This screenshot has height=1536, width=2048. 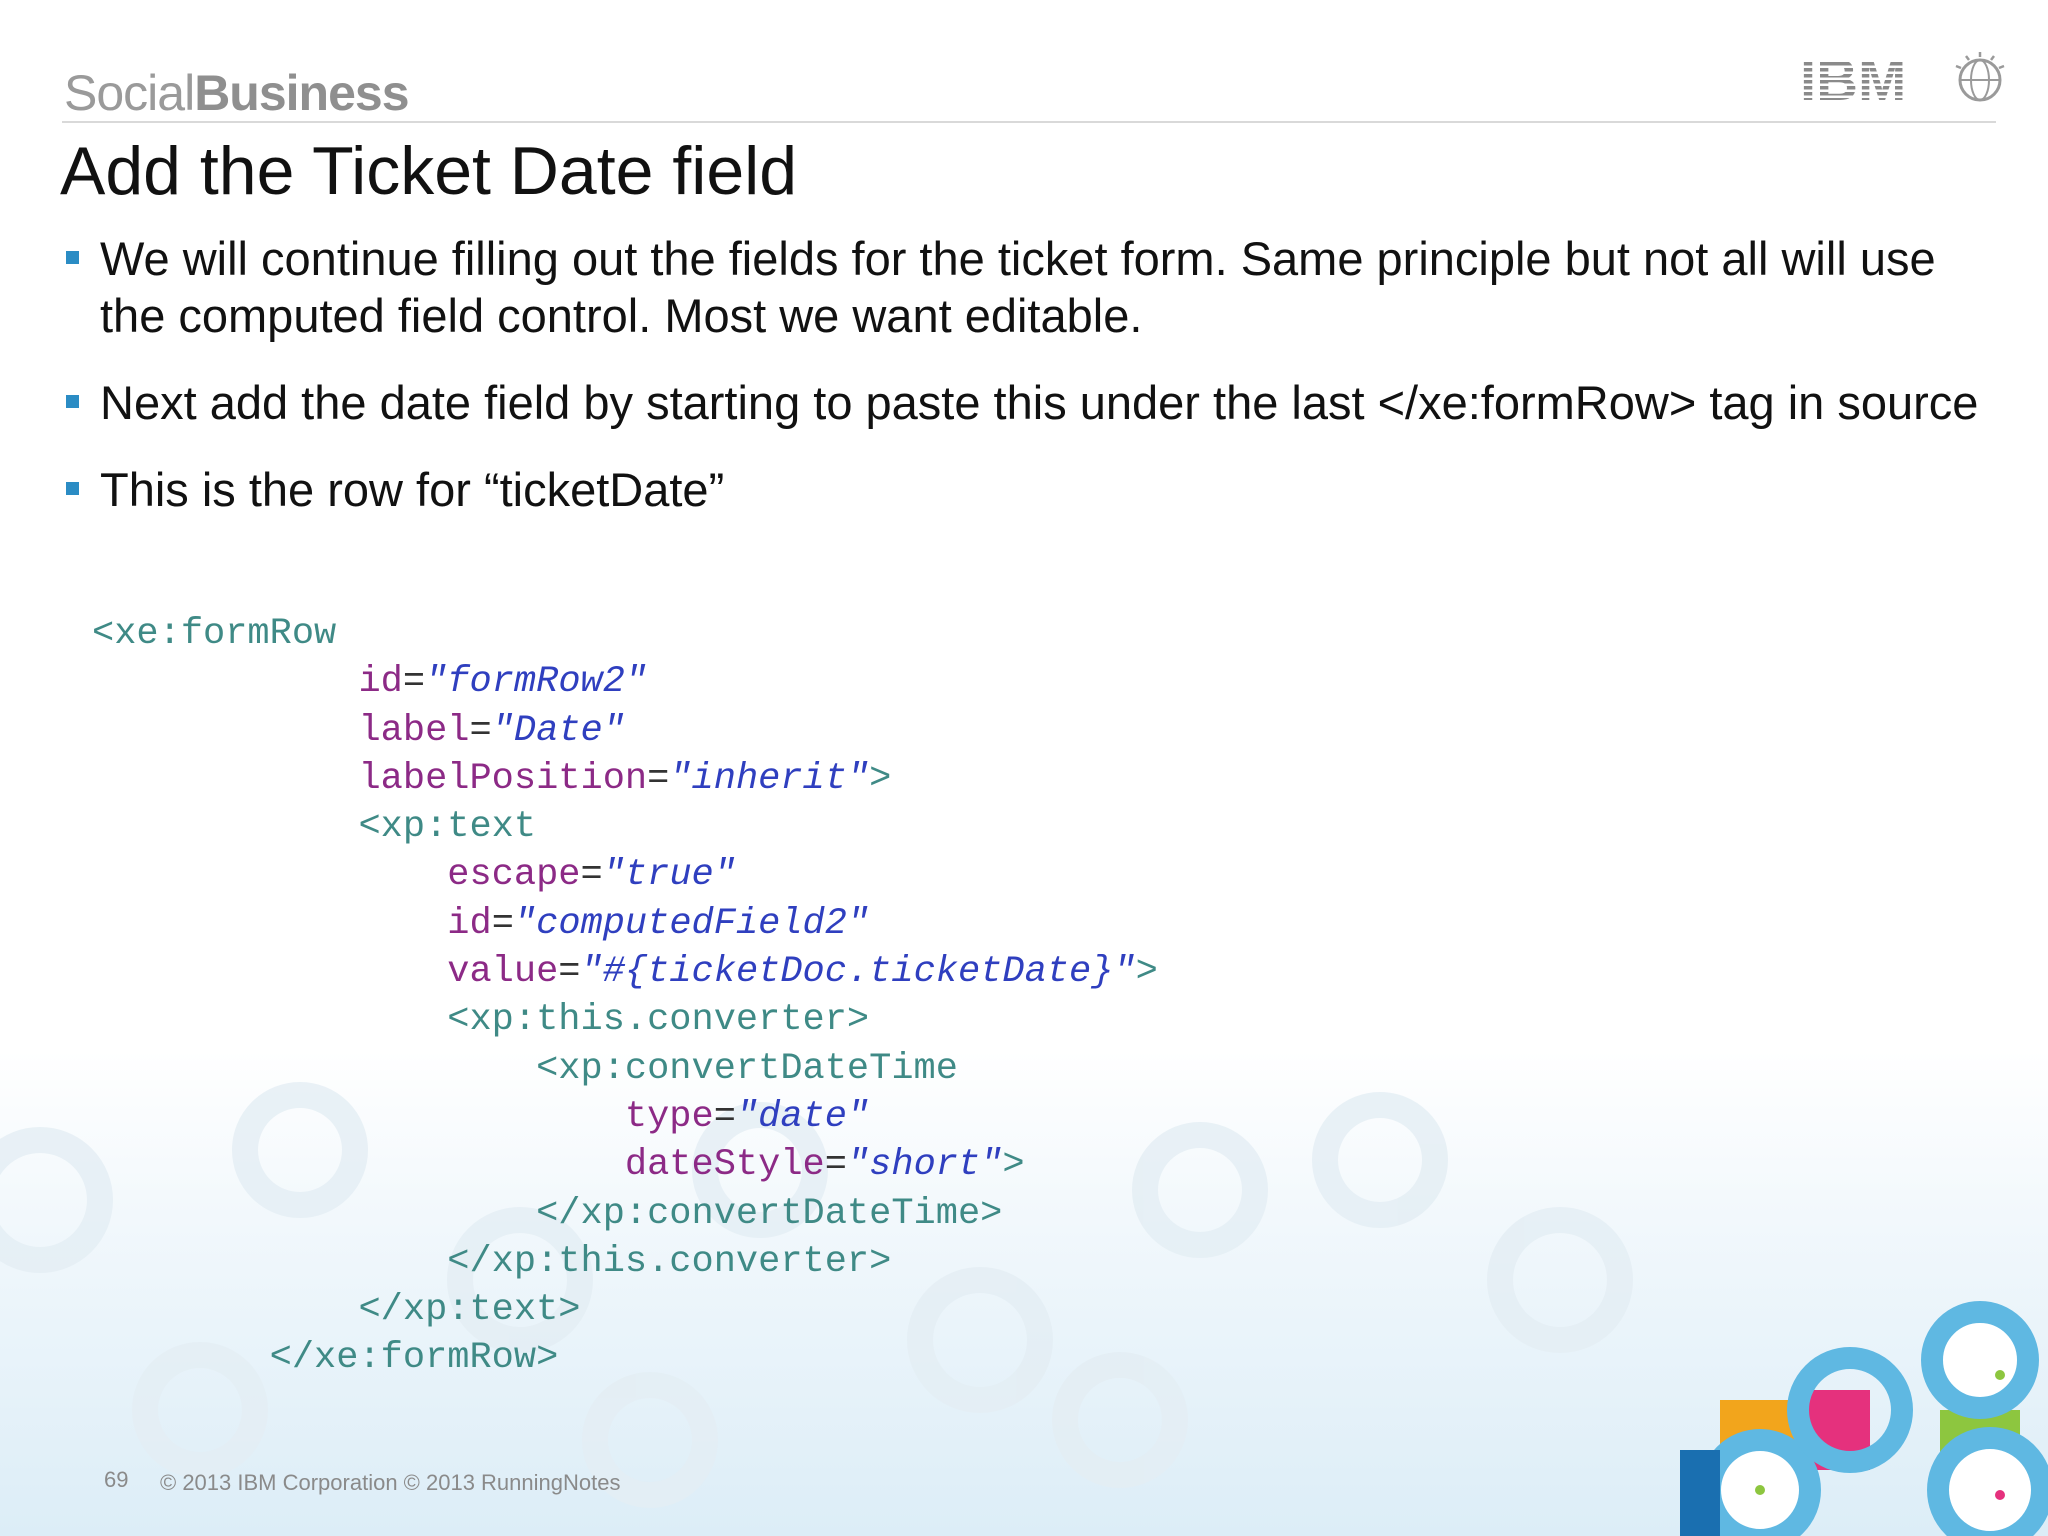 I want to click on code-line: type="date", so click(x=747, y=1116).